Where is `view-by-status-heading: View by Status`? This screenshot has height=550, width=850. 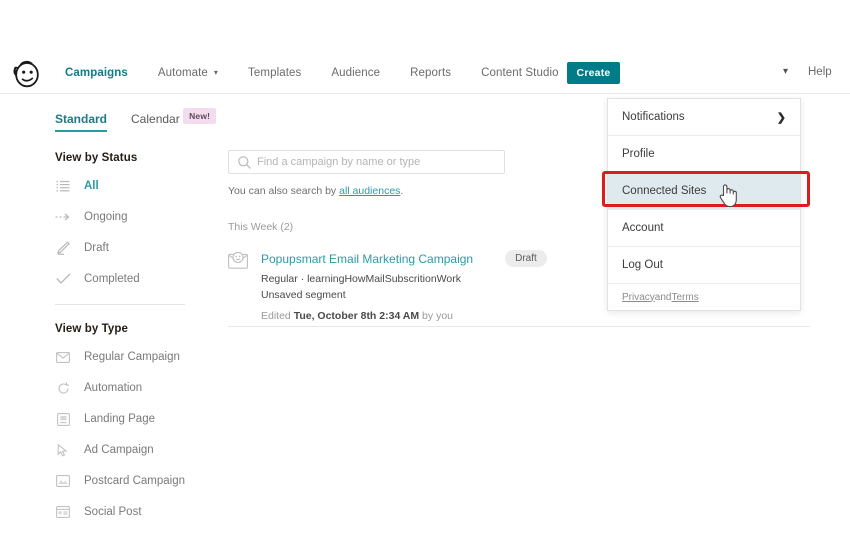 view-by-status-heading: View by Status is located at coordinates (96, 158).